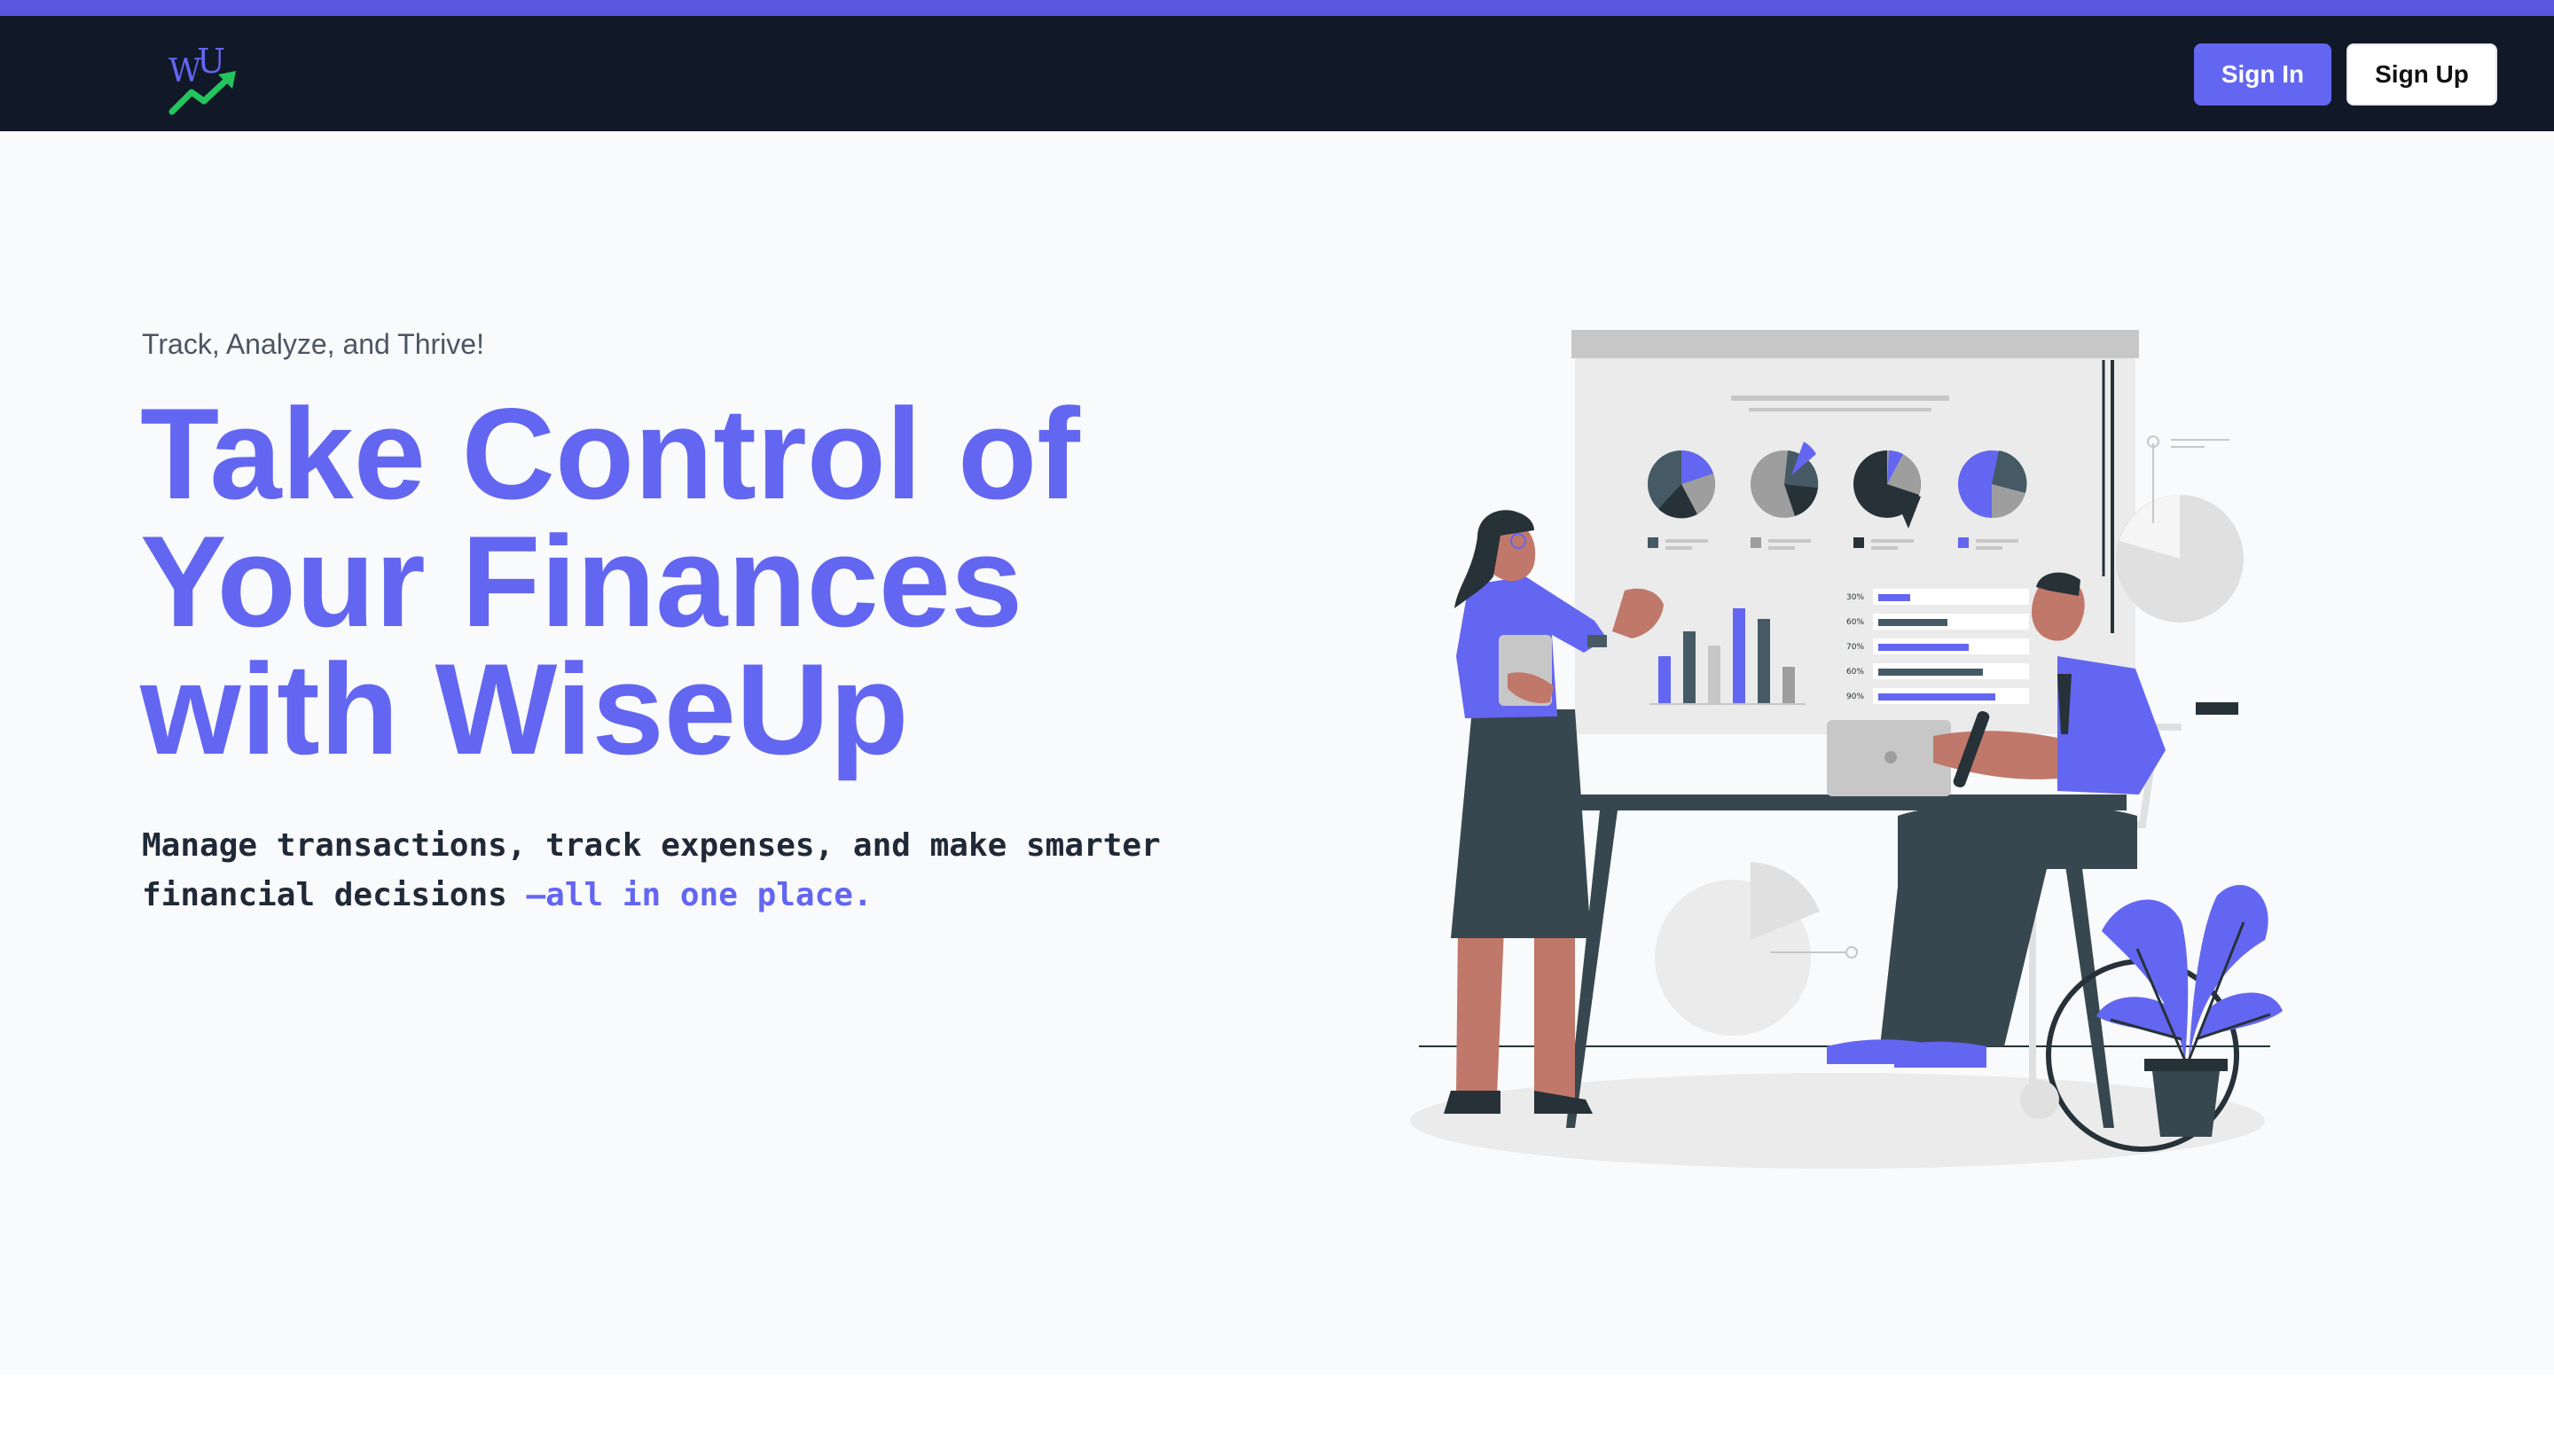 This screenshot has width=2554, height=1456. I want to click on sign-up-button: Sign Up, so click(2421, 74).